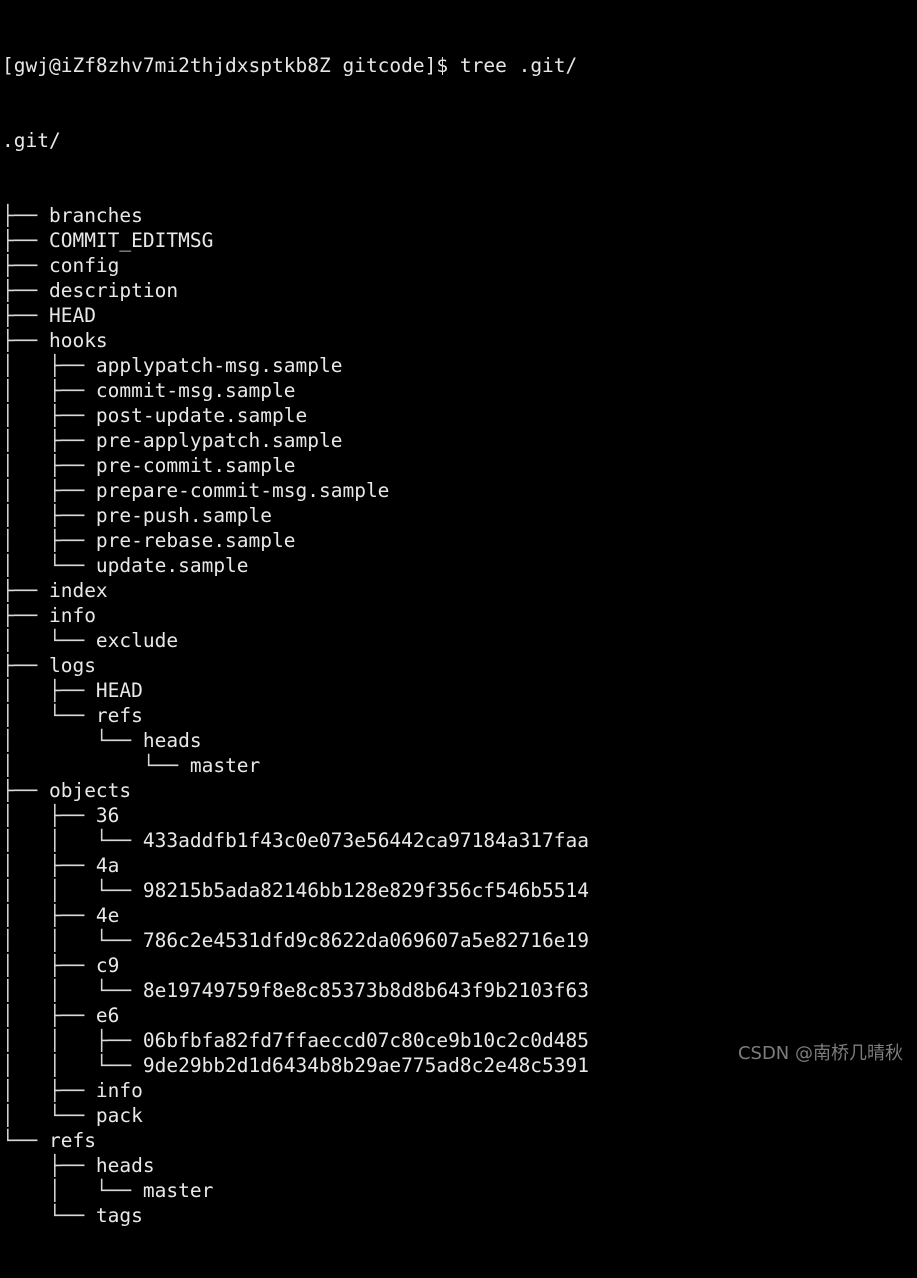 The height and width of the screenshot is (1278, 917). Describe the element at coordinates (295, 390) in the screenshot. I see `tree-line: │ ├── commit-msg.sample` at that location.